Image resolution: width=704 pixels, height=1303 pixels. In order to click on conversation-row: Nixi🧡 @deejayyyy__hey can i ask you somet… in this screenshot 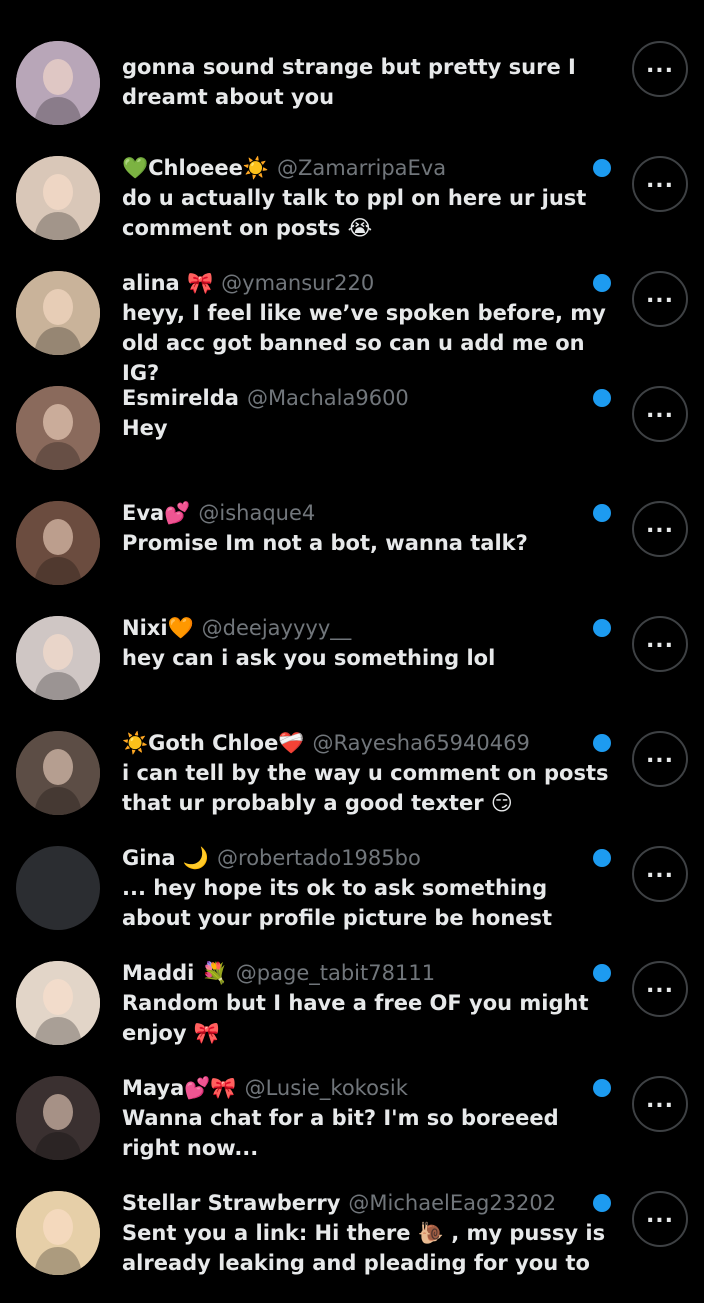, I will do `click(352, 670)`.